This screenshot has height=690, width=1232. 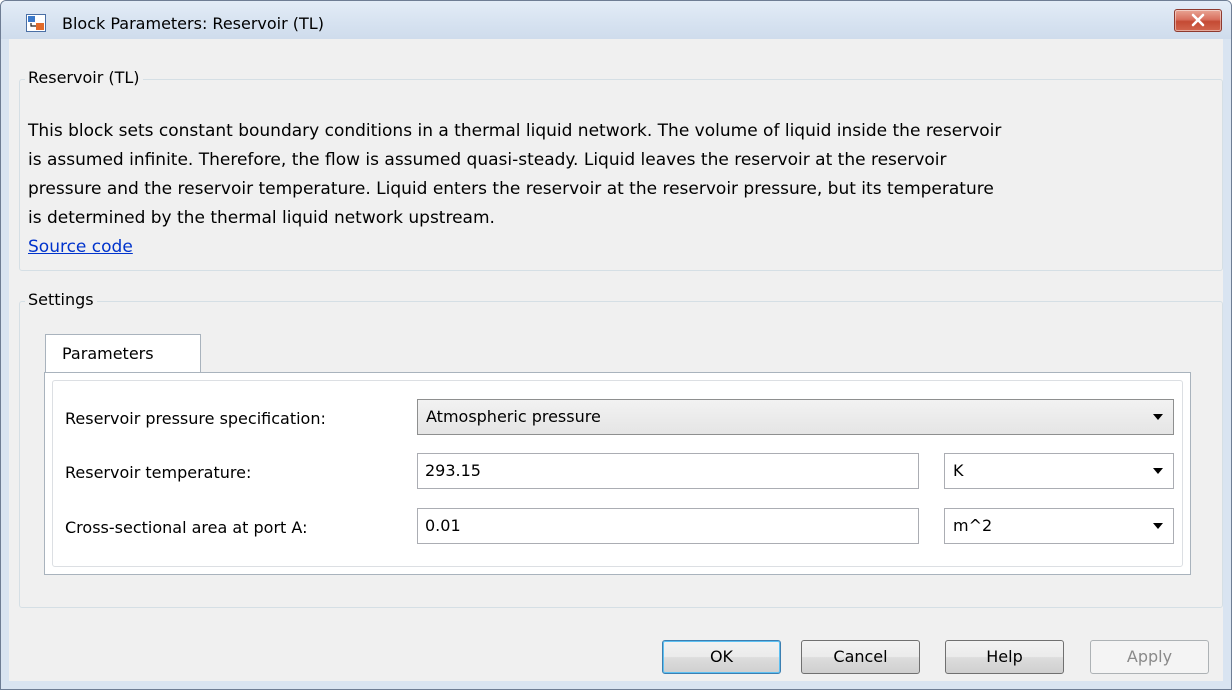 What do you see at coordinates (186, 527) in the screenshot?
I see `area-label: Cross-sectional area at port A:` at bounding box center [186, 527].